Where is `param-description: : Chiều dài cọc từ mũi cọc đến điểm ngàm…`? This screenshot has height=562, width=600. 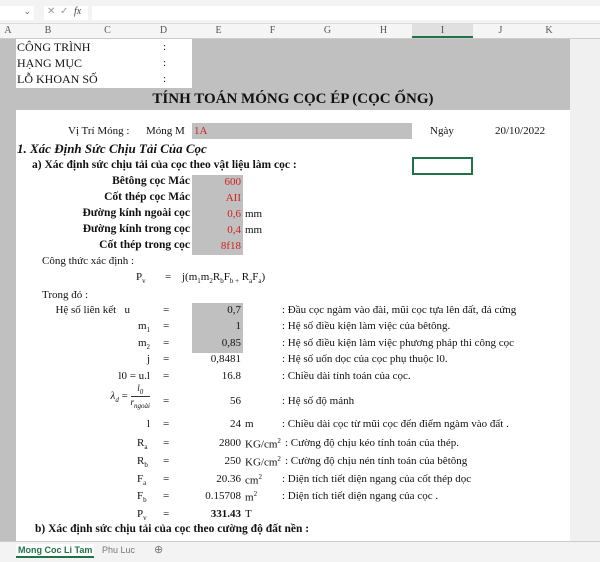
param-description: : Chiều dài cọc từ mũi cọc đến điểm ngàm… is located at coordinates (395, 424).